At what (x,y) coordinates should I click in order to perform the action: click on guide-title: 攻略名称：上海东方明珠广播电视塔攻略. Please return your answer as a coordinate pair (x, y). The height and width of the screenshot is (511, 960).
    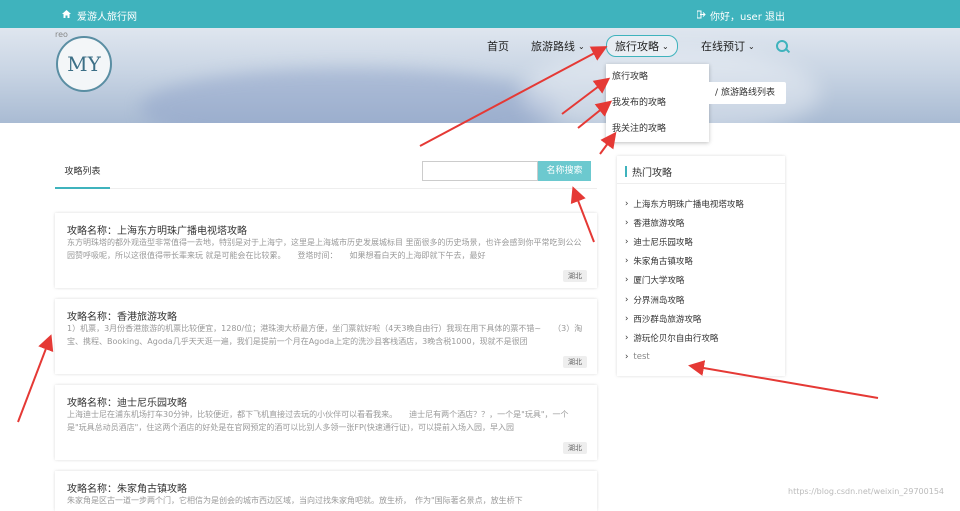
    Looking at the image, I should click on (157, 229).